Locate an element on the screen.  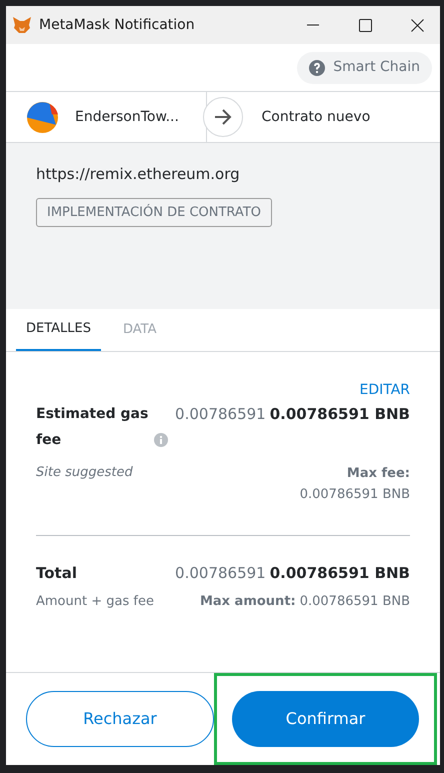
help-icon is located at coordinates (317, 68).